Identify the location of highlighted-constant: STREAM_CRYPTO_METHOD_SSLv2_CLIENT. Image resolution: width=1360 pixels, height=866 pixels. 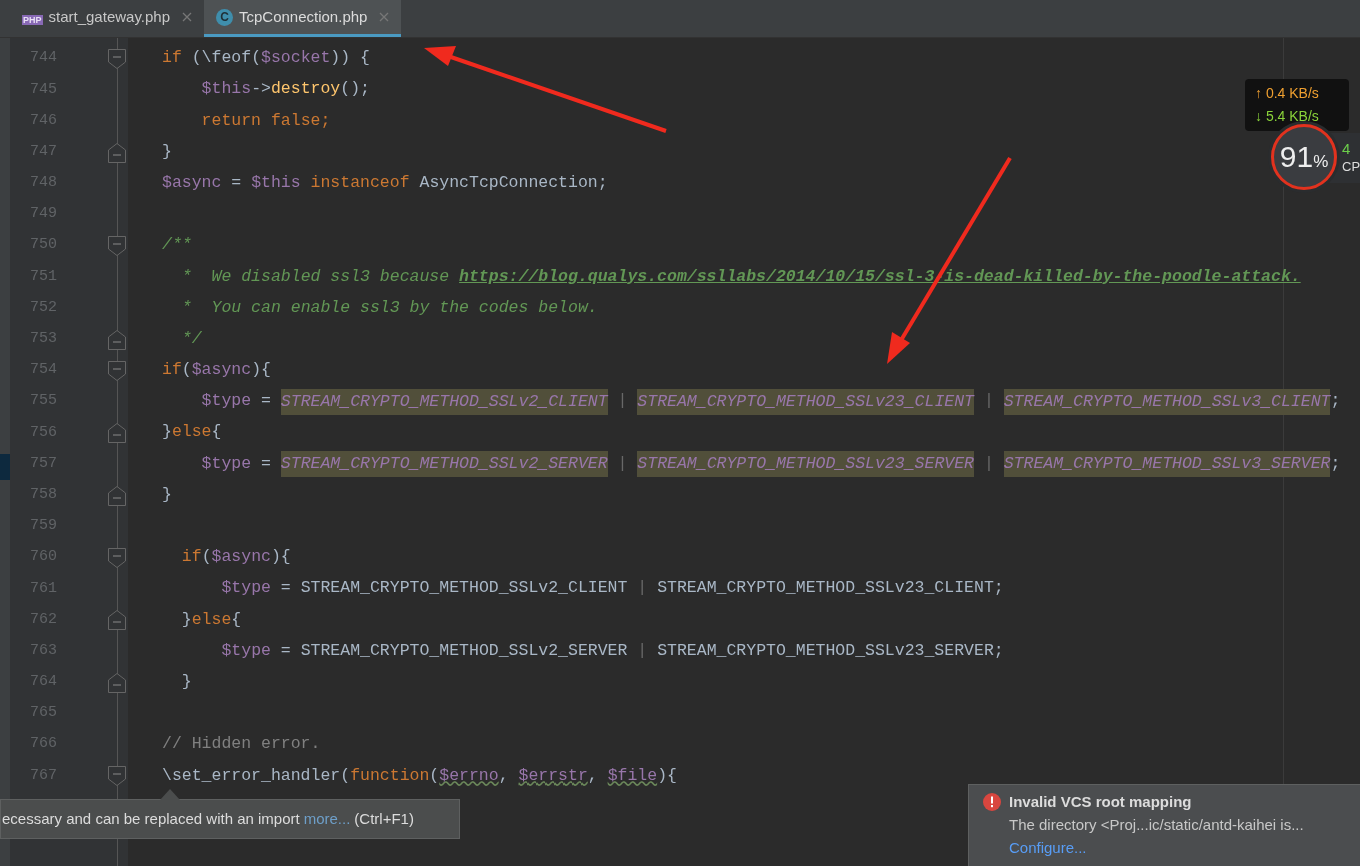
(444, 401).